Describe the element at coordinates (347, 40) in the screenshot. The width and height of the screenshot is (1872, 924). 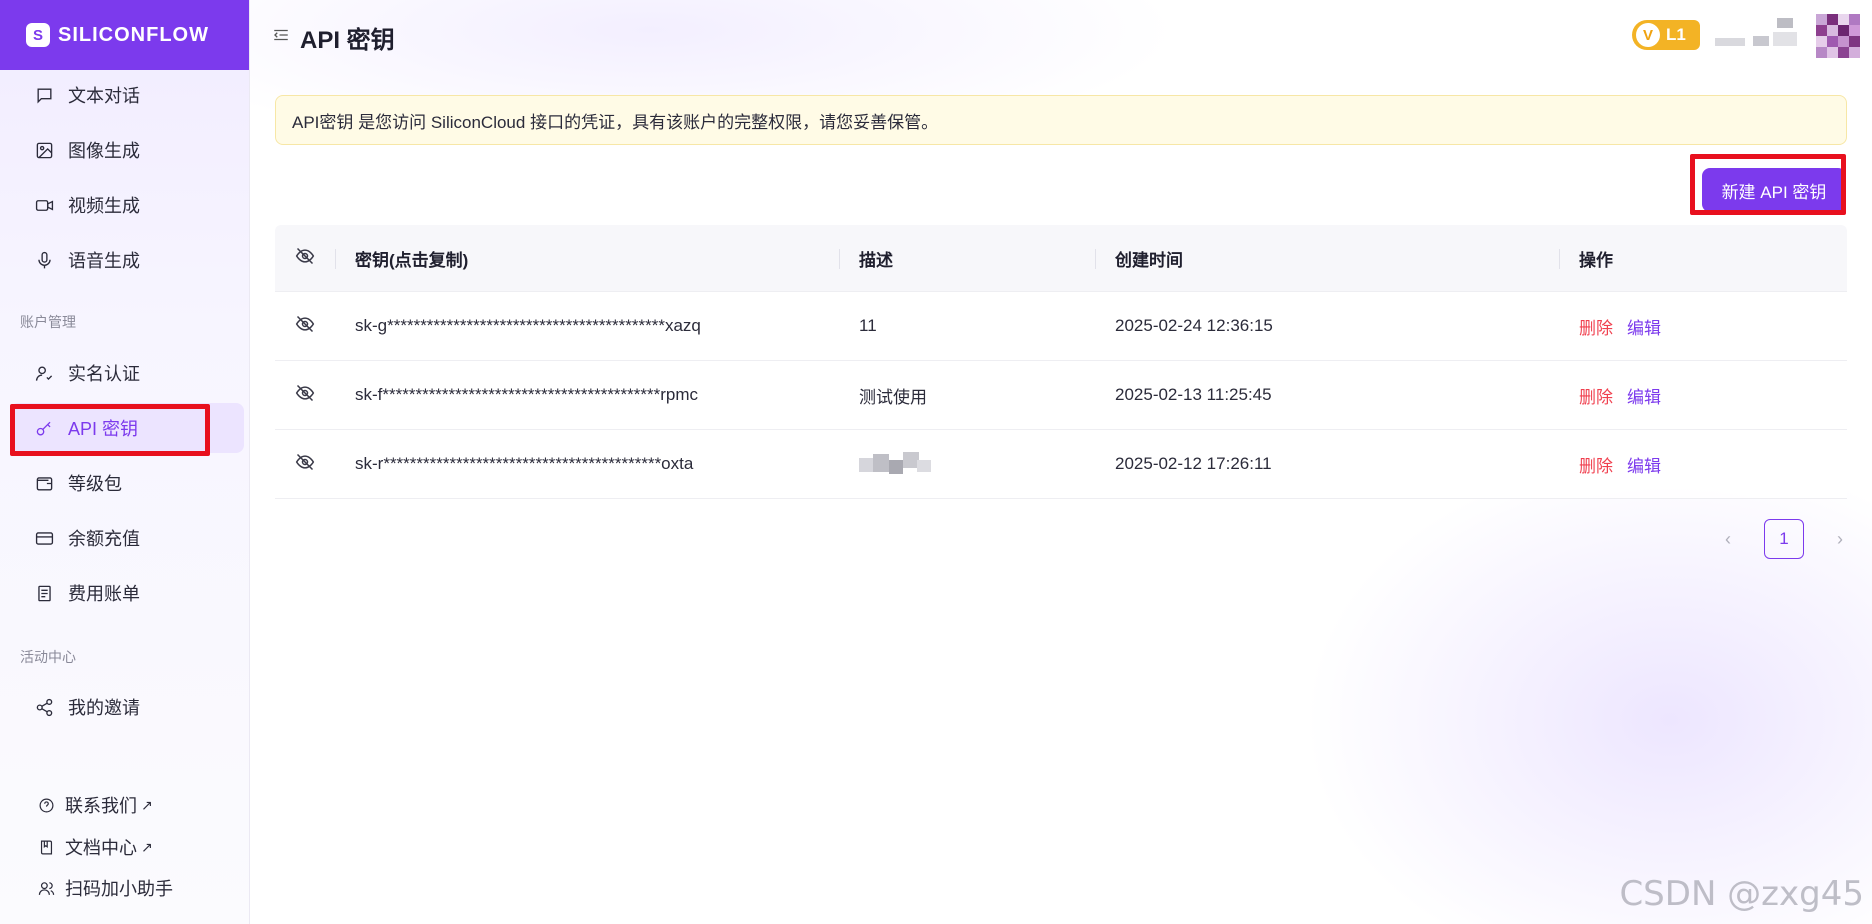
I see `page-title: API 密钥` at that location.